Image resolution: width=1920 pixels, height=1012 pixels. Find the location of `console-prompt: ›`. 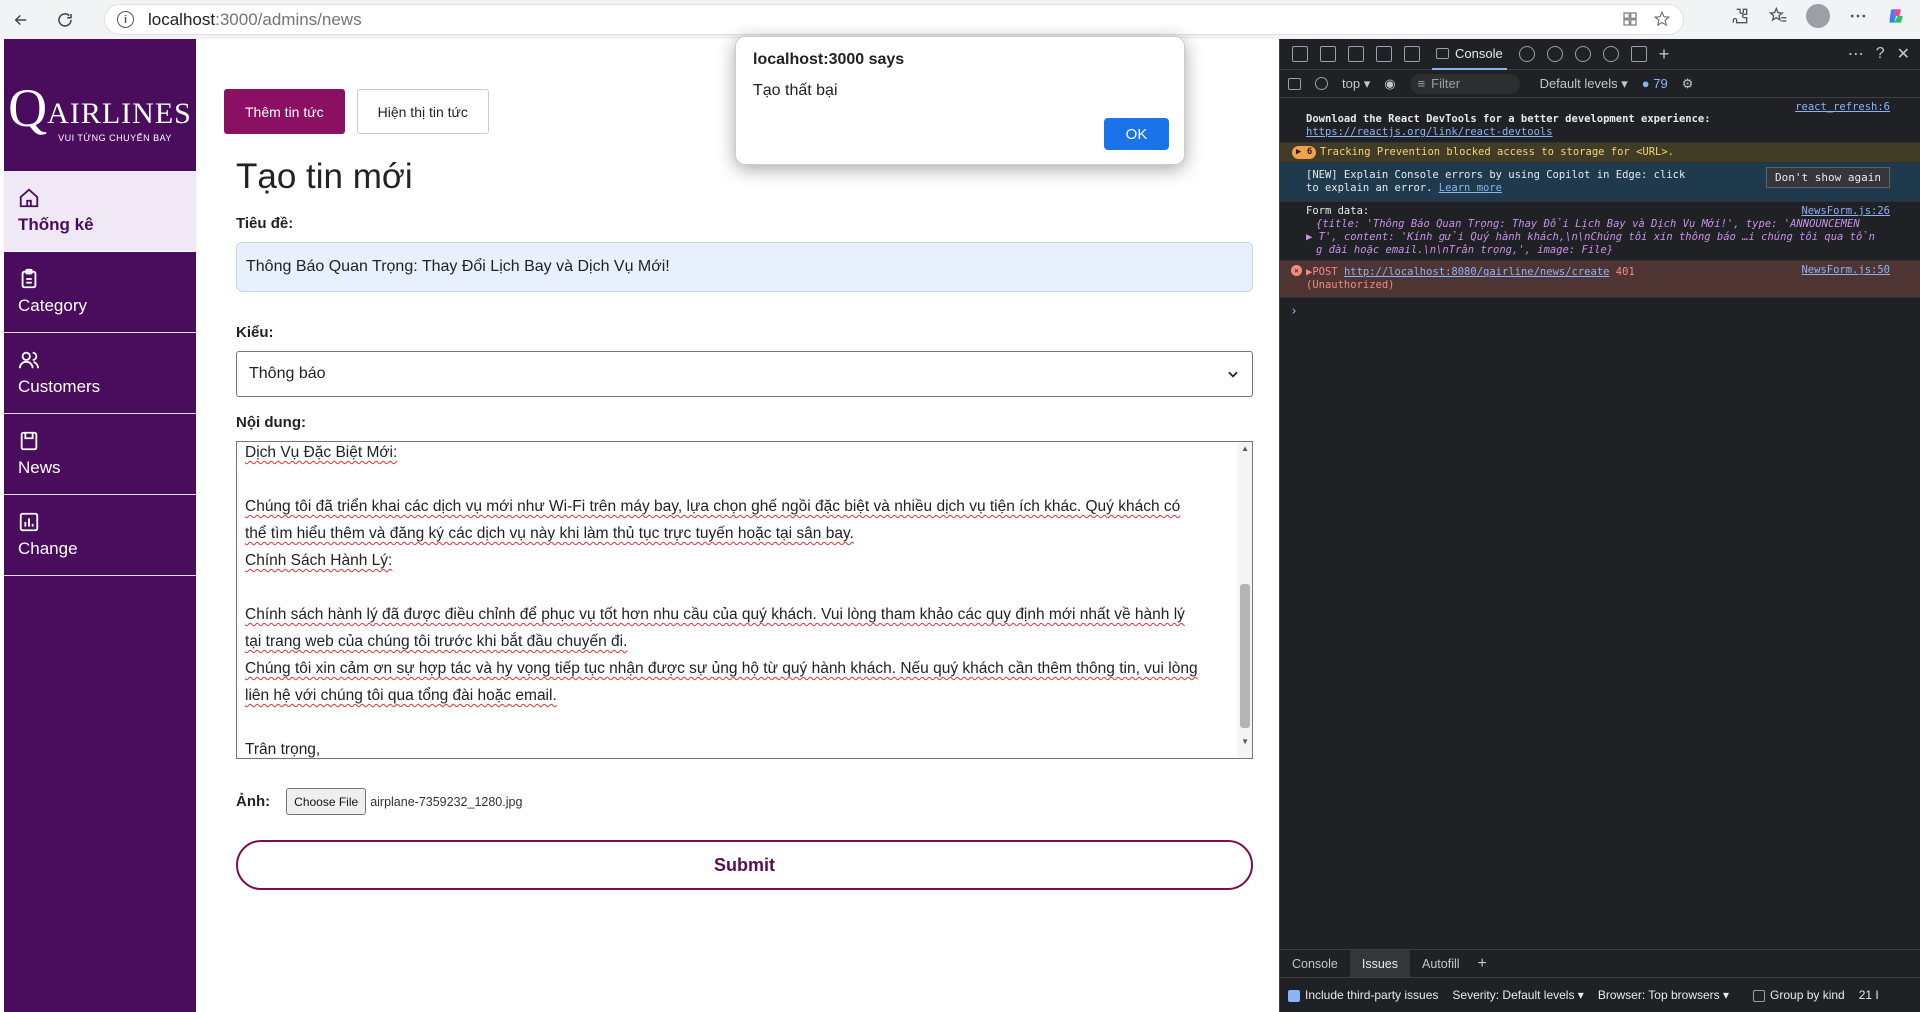

console-prompt: › is located at coordinates (1600, 311).